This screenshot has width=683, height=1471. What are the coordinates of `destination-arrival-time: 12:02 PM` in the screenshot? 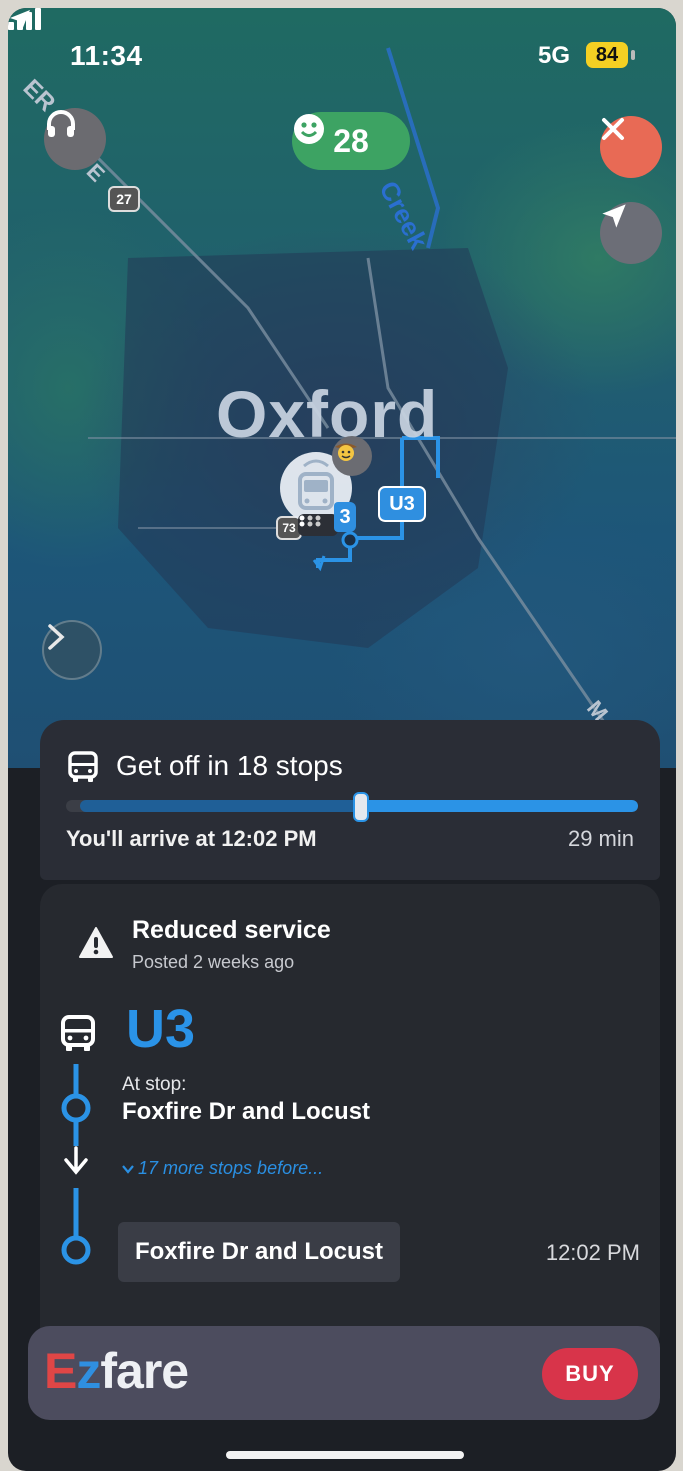 It's located at (592, 1252).